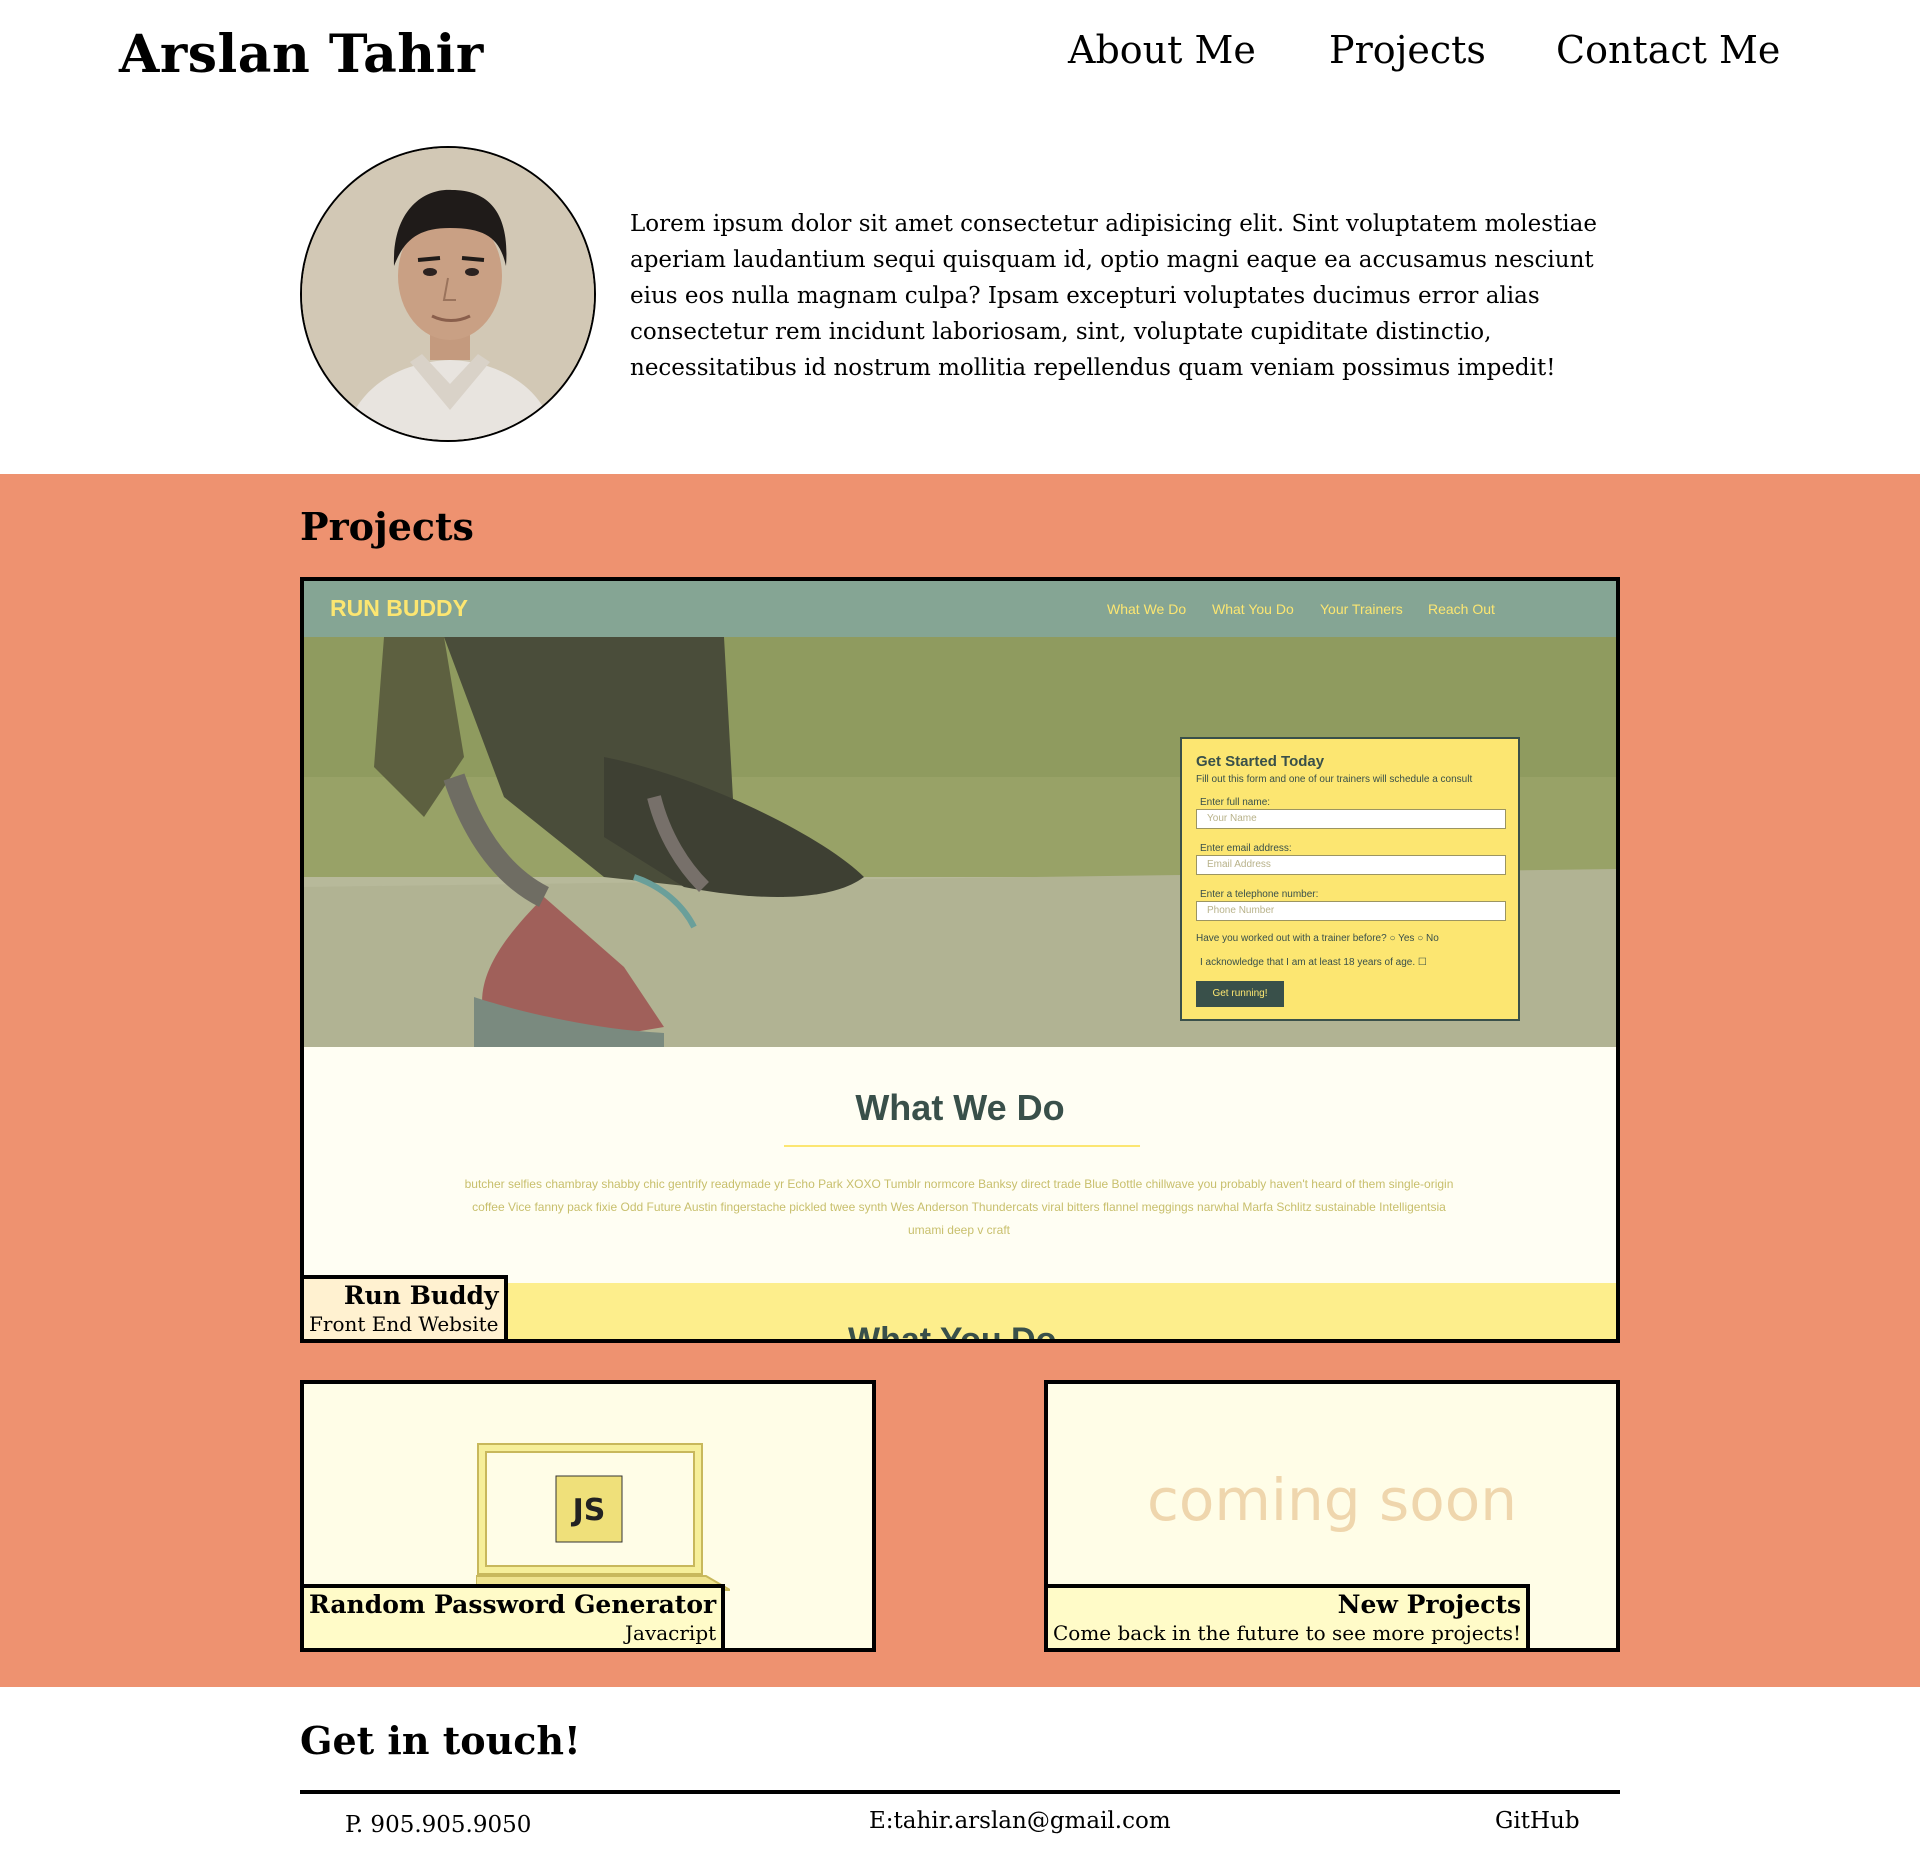 Image resolution: width=1920 pixels, height=1875 pixels. Describe the element at coordinates (1246, 848) in the screenshot. I see `field-label: Enter email address:` at that location.